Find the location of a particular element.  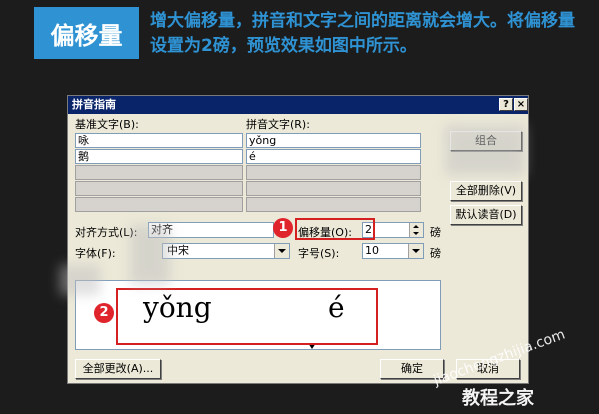

header-label-box: 偏移量 is located at coordinates (86, 33).